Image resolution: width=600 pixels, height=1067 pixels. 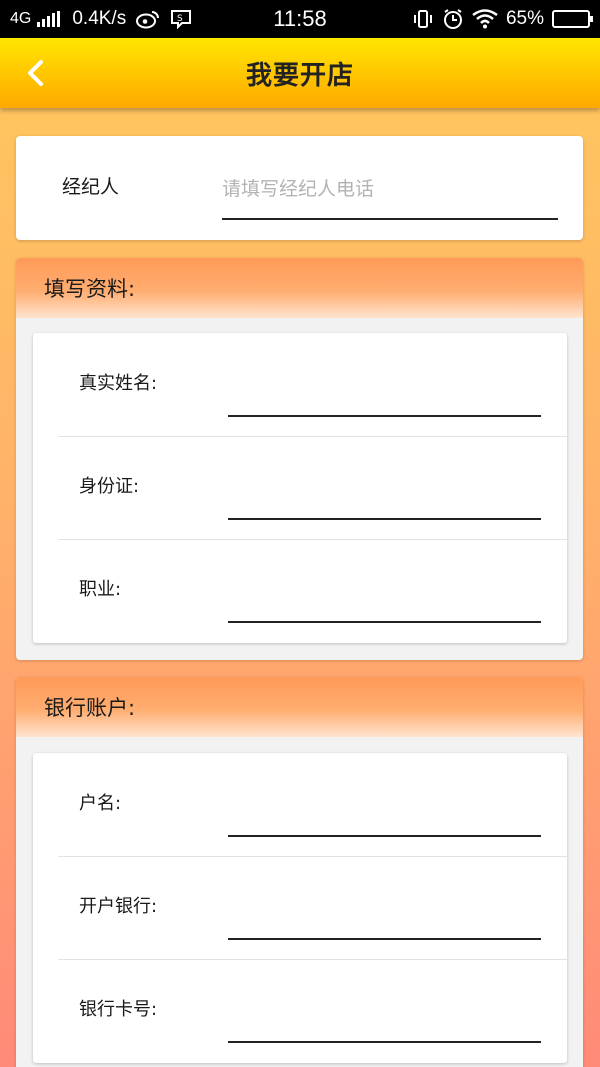 What do you see at coordinates (100, 803) in the screenshot?
I see `account-name-label: 户名:` at bounding box center [100, 803].